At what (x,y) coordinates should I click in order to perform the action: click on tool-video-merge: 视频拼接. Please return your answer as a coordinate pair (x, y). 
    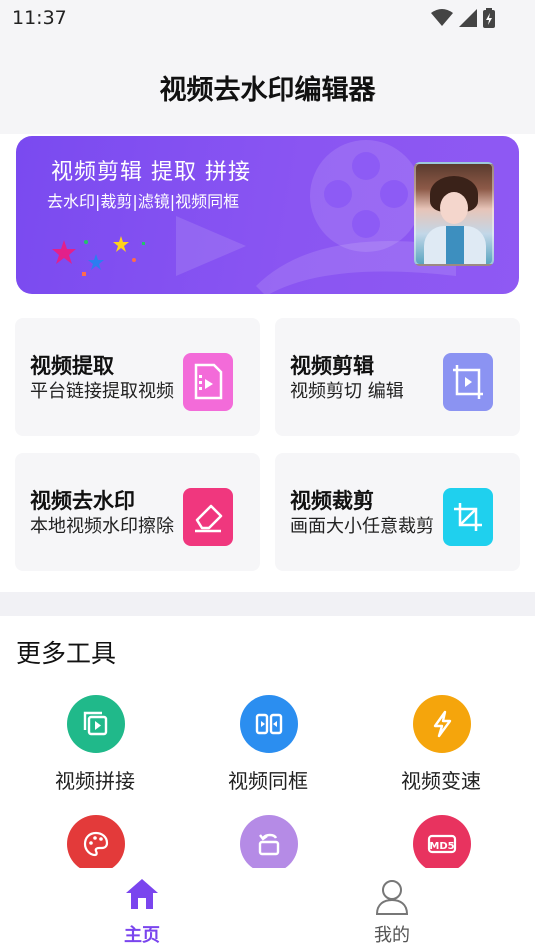
    Looking at the image, I should click on (95, 750).